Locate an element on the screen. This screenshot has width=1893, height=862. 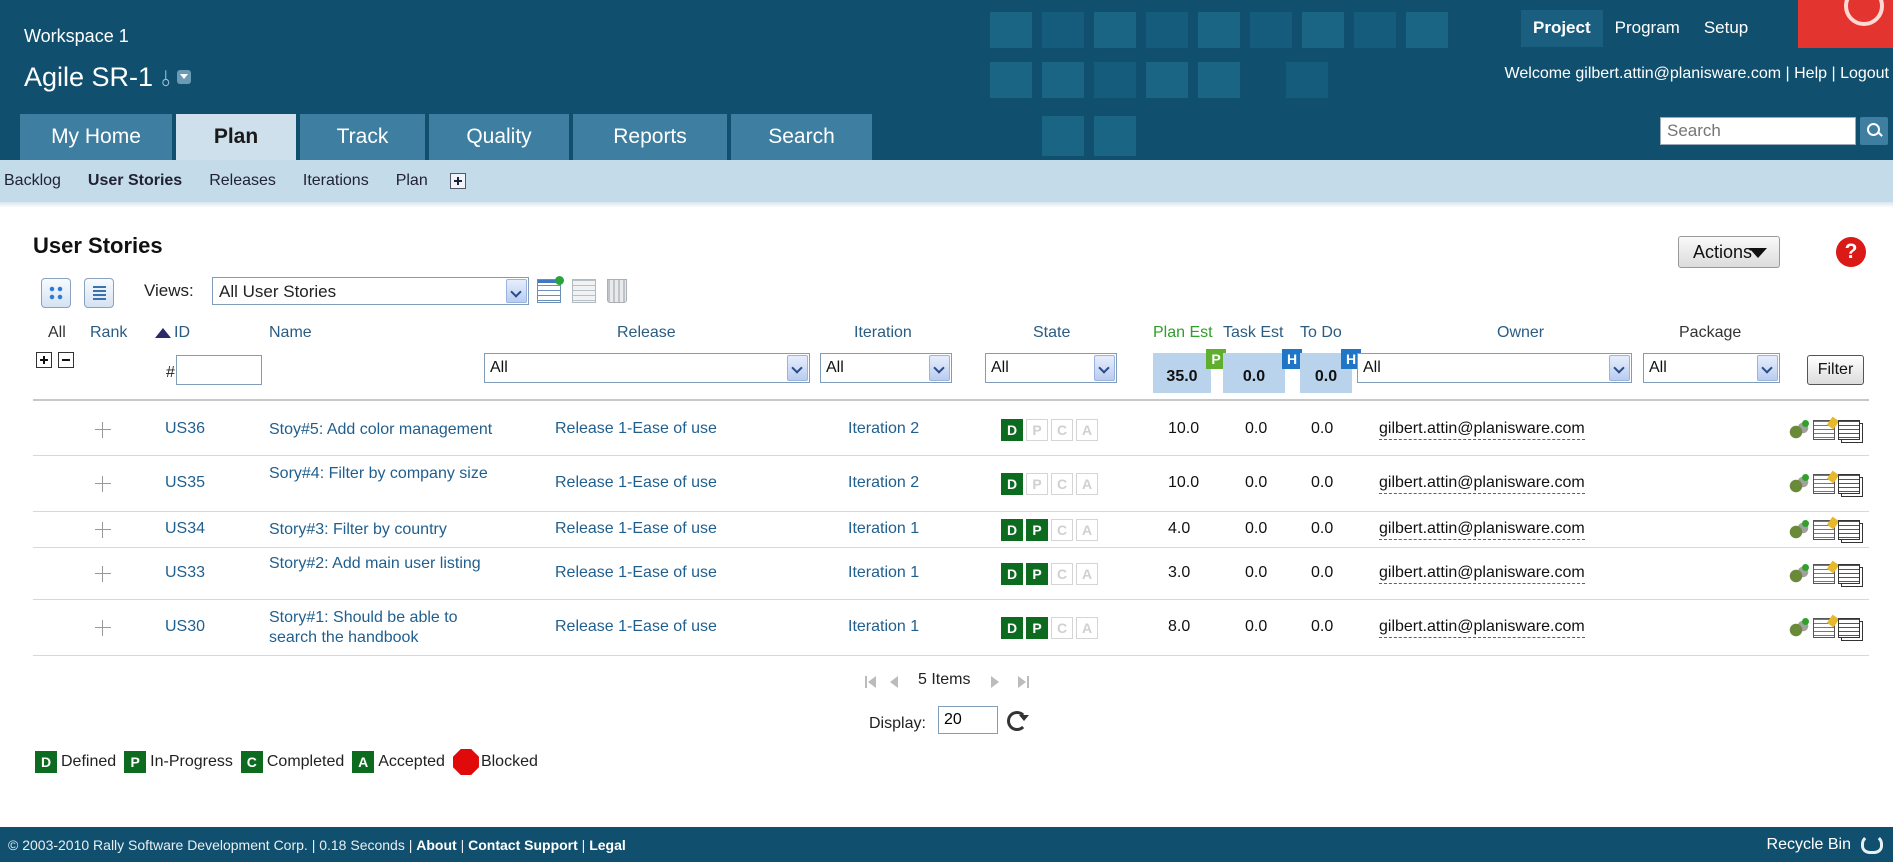
tab-search: Search is located at coordinates (801, 137).